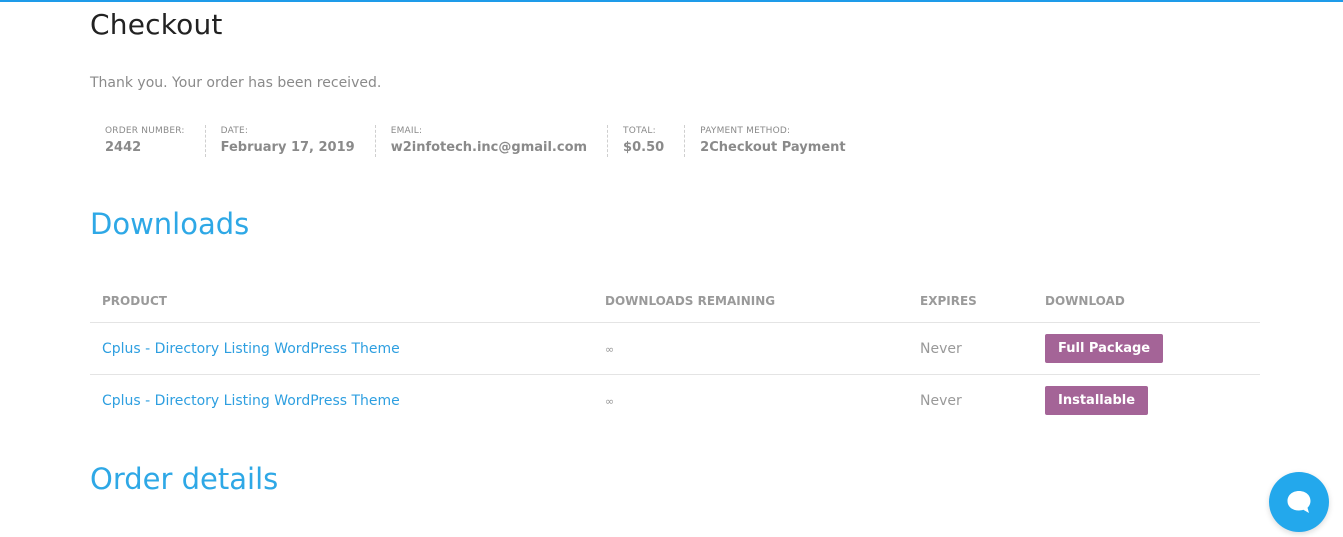 This screenshot has width=1343, height=537. Describe the element at coordinates (1097, 400) in the screenshot. I see `installable-download-button: Installable` at that location.